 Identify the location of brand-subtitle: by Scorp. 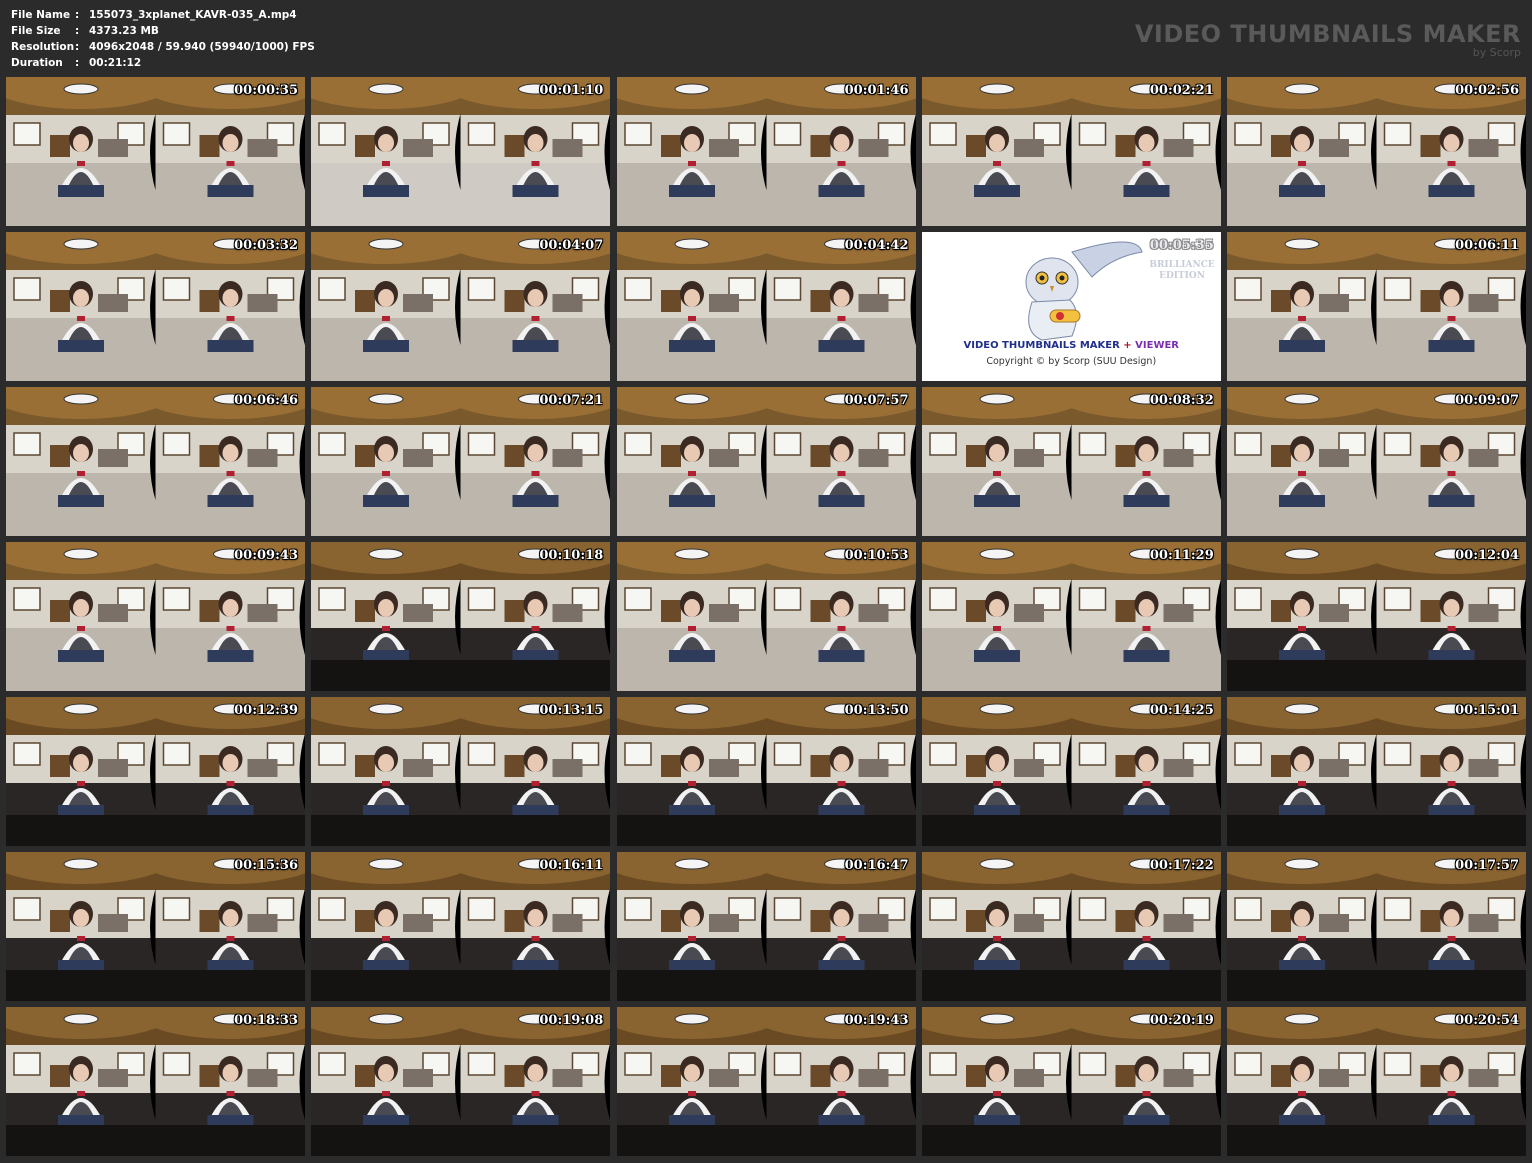
(1496, 52).